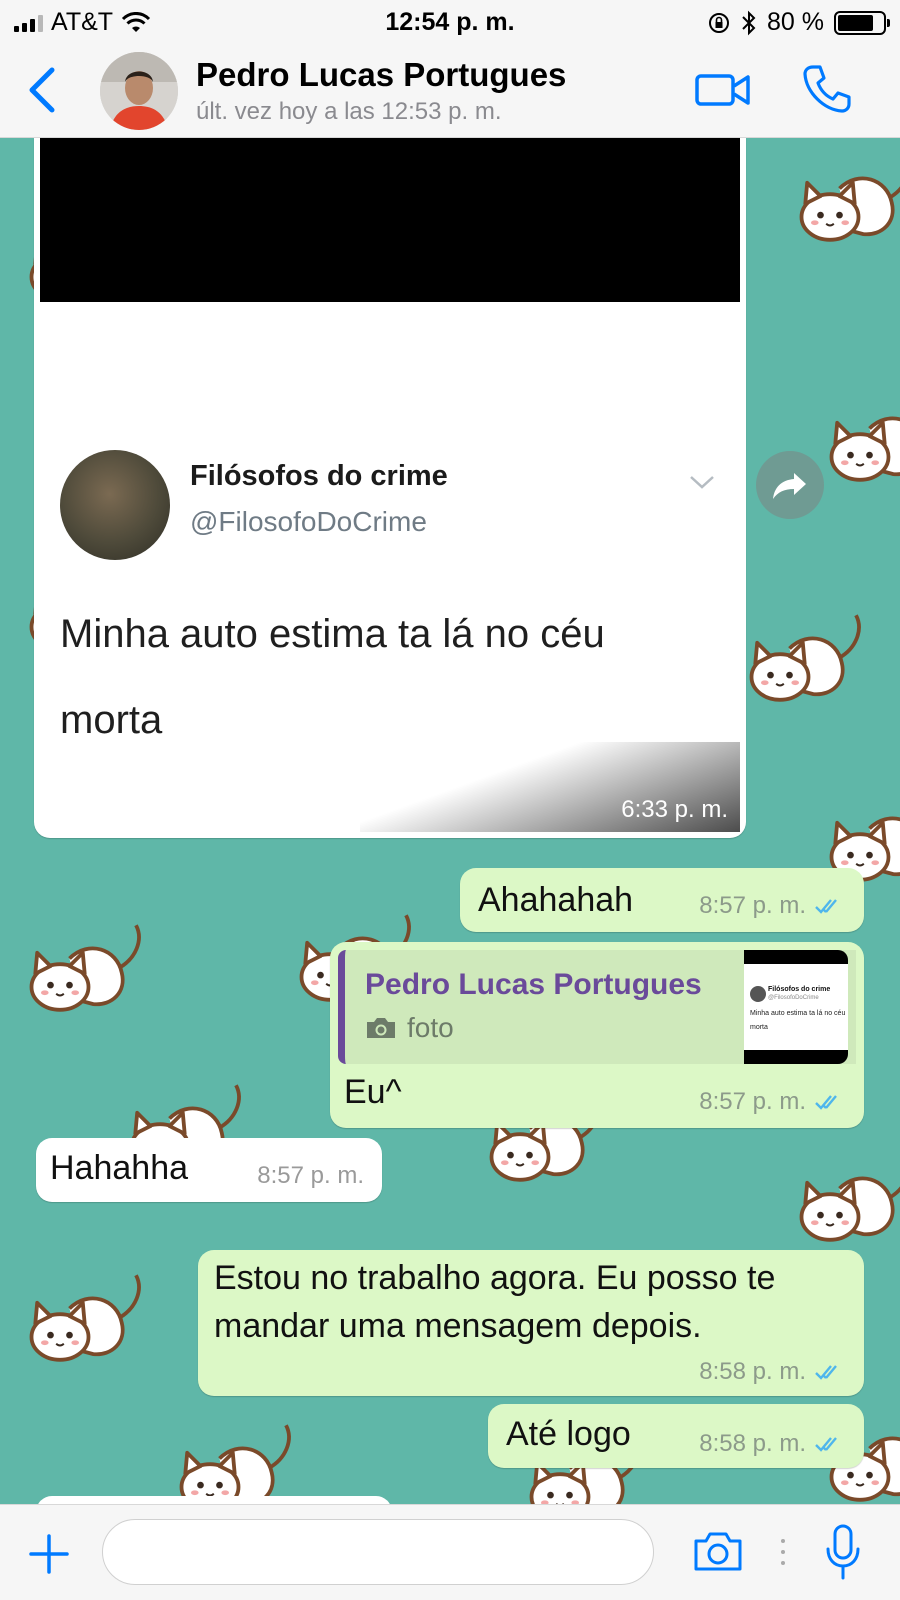 This screenshot has width=900, height=1600. What do you see at coordinates (862, 22) in the screenshot?
I see `battery-icon` at bounding box center [862, 22].